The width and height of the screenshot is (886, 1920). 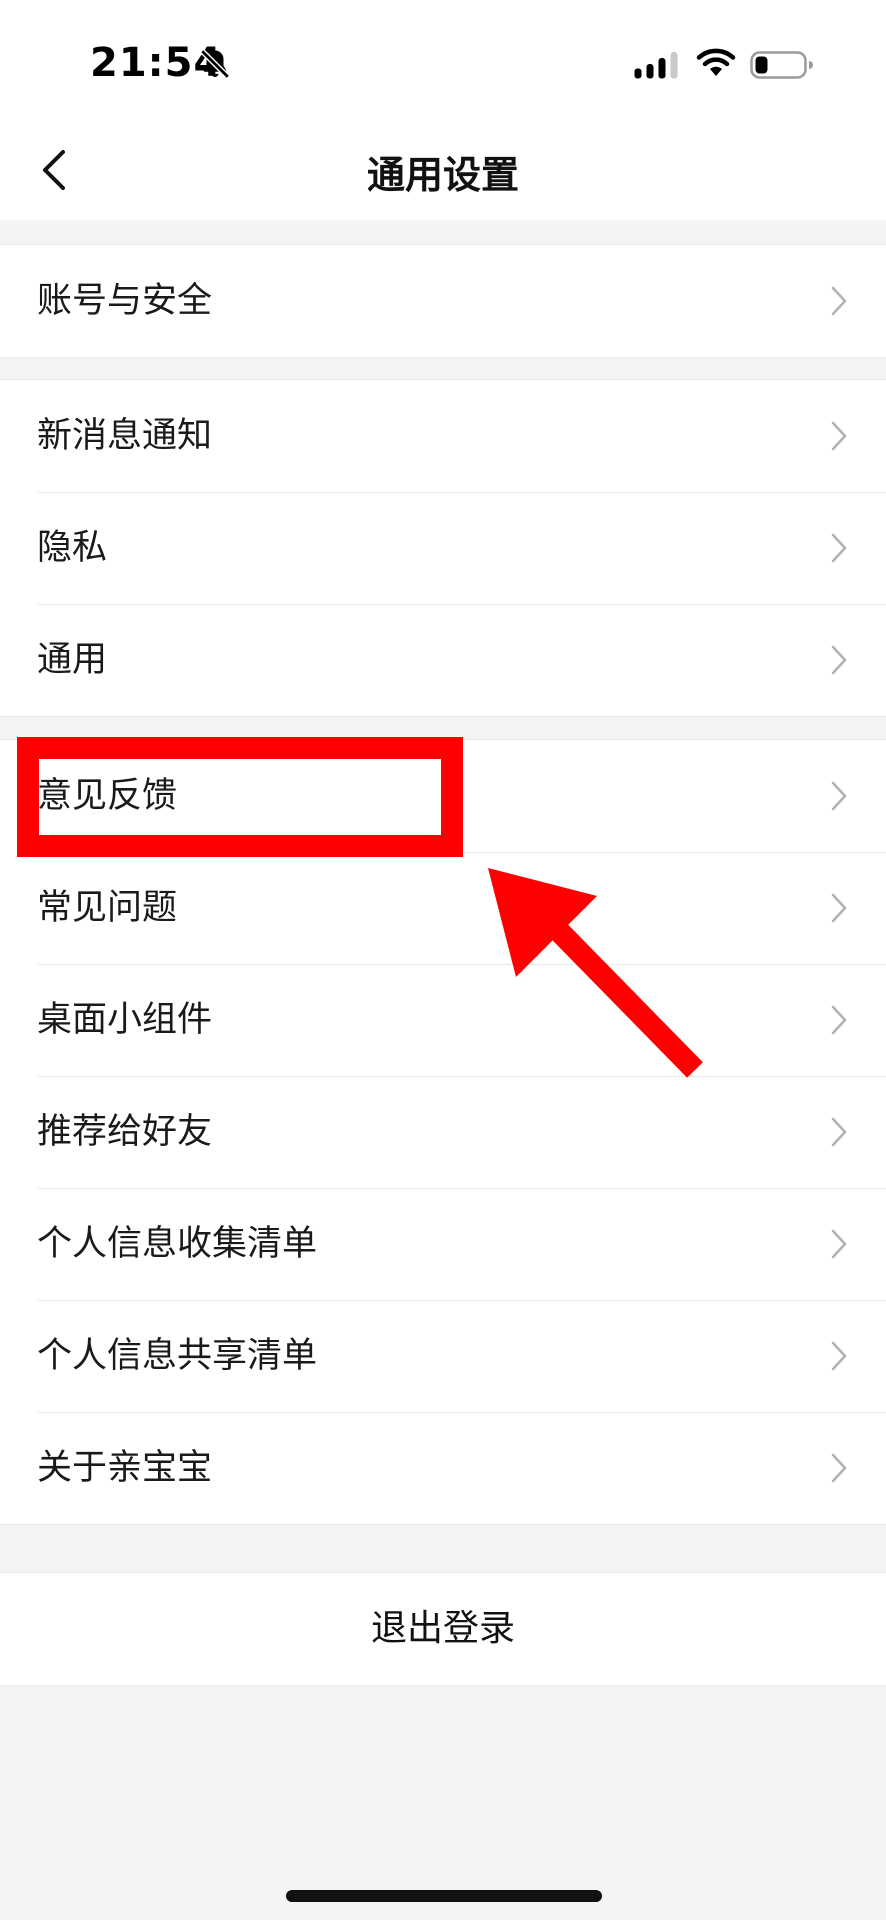 I want to click on settings-item-privacy: 隐私, so click(x=443, y=548).